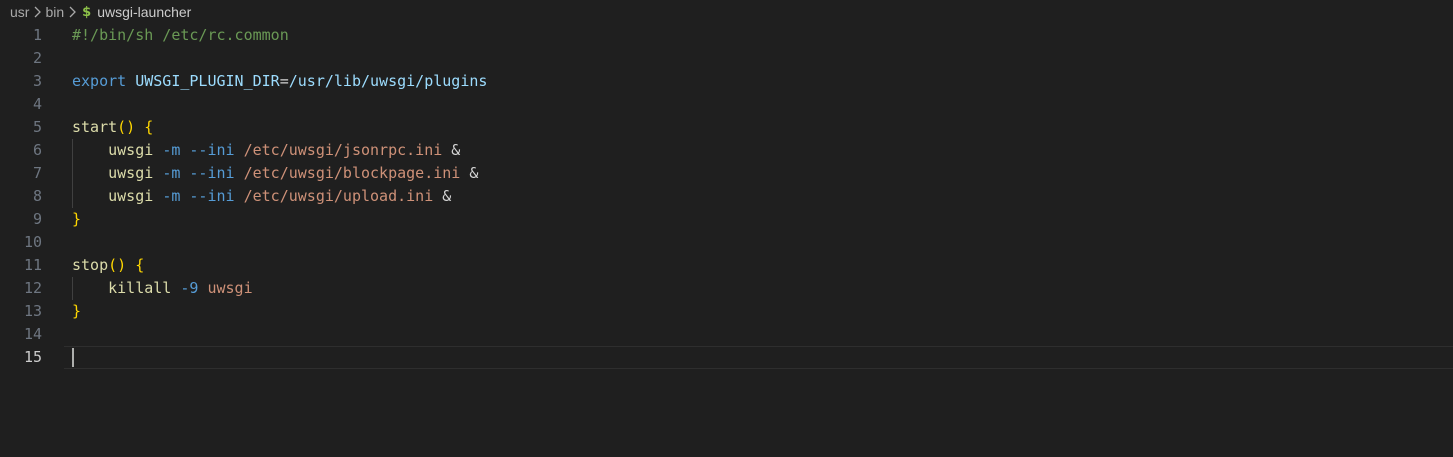 This screenshot has height=457, width=1453. What do you see at coordinates (726, 219) in the screenshot?
I see `code-line: 9}` at bounding box center [726, 219].